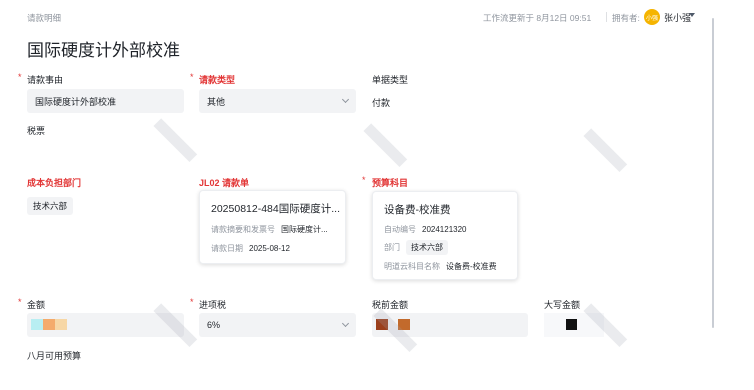 This screenshot has height=390, width=754. What do you see at coordinates (45, 80) in the screenshot?
I see `reason-label: 请款事由` at bounding box center [45, 80].